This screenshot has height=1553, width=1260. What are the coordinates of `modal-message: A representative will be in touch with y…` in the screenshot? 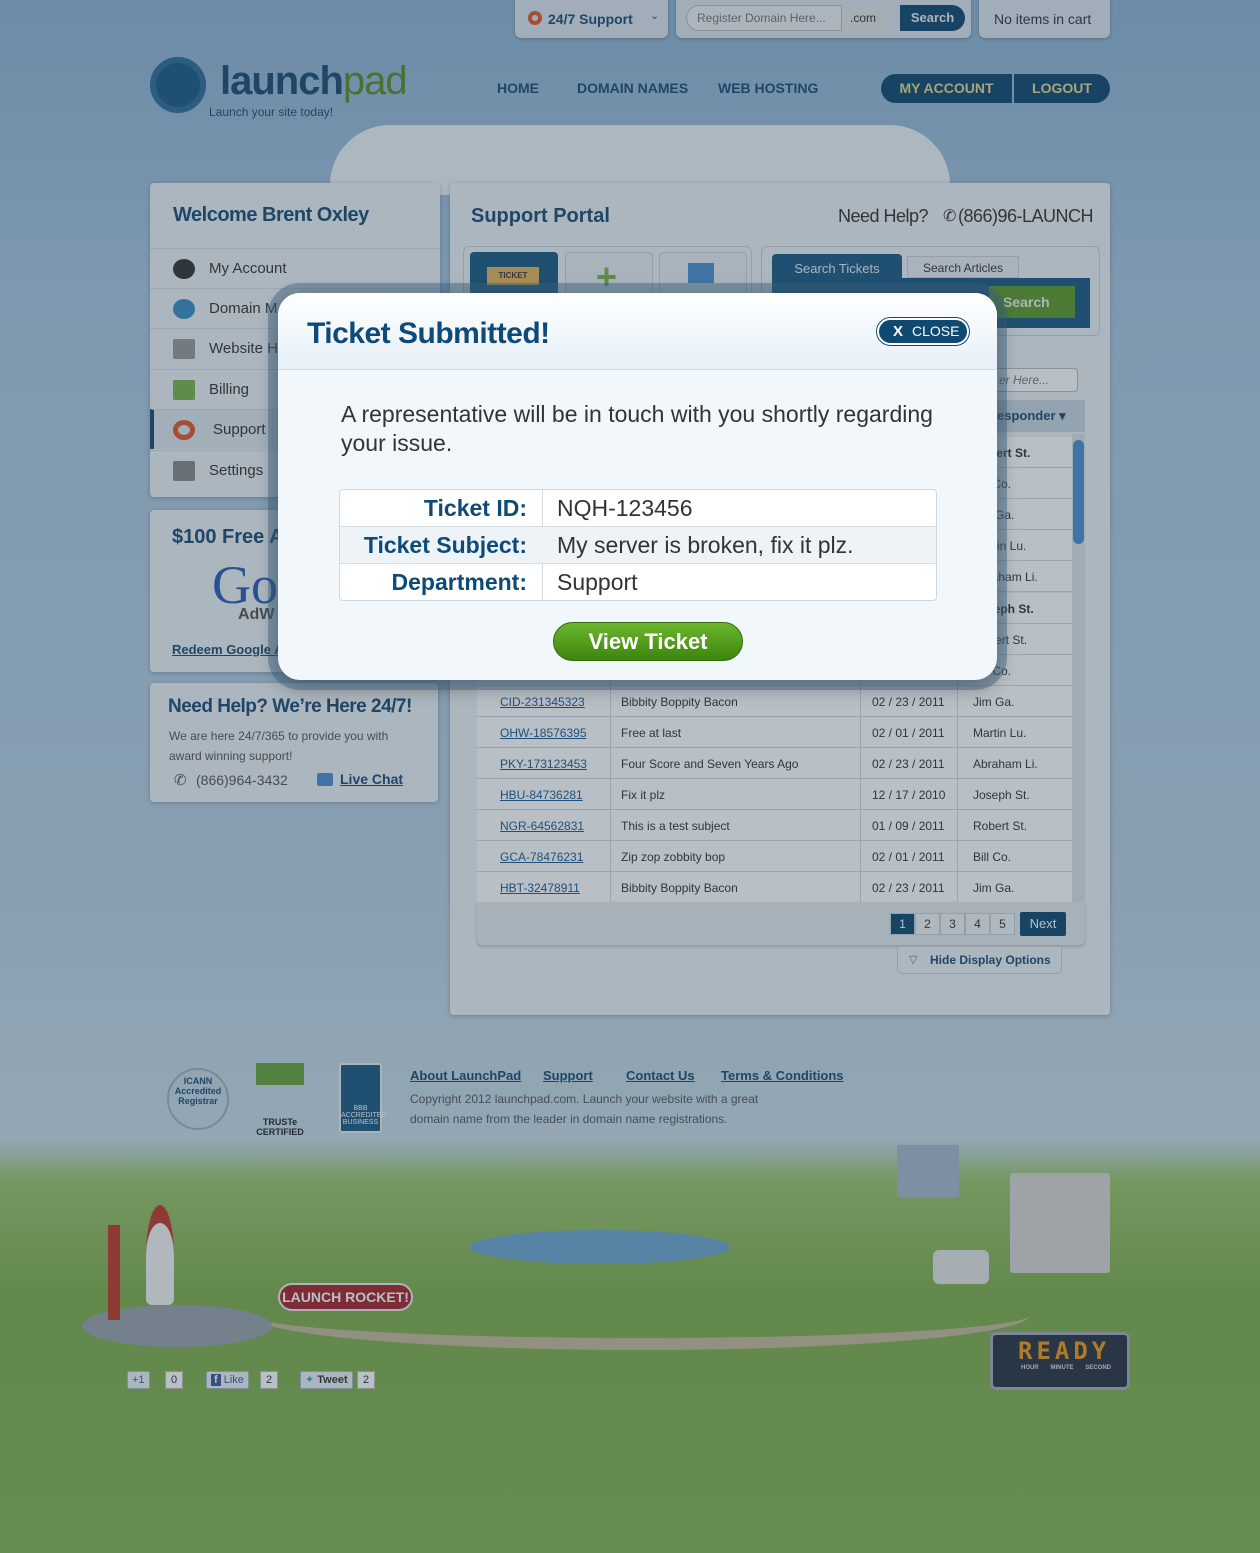 It's located at (637, 428).